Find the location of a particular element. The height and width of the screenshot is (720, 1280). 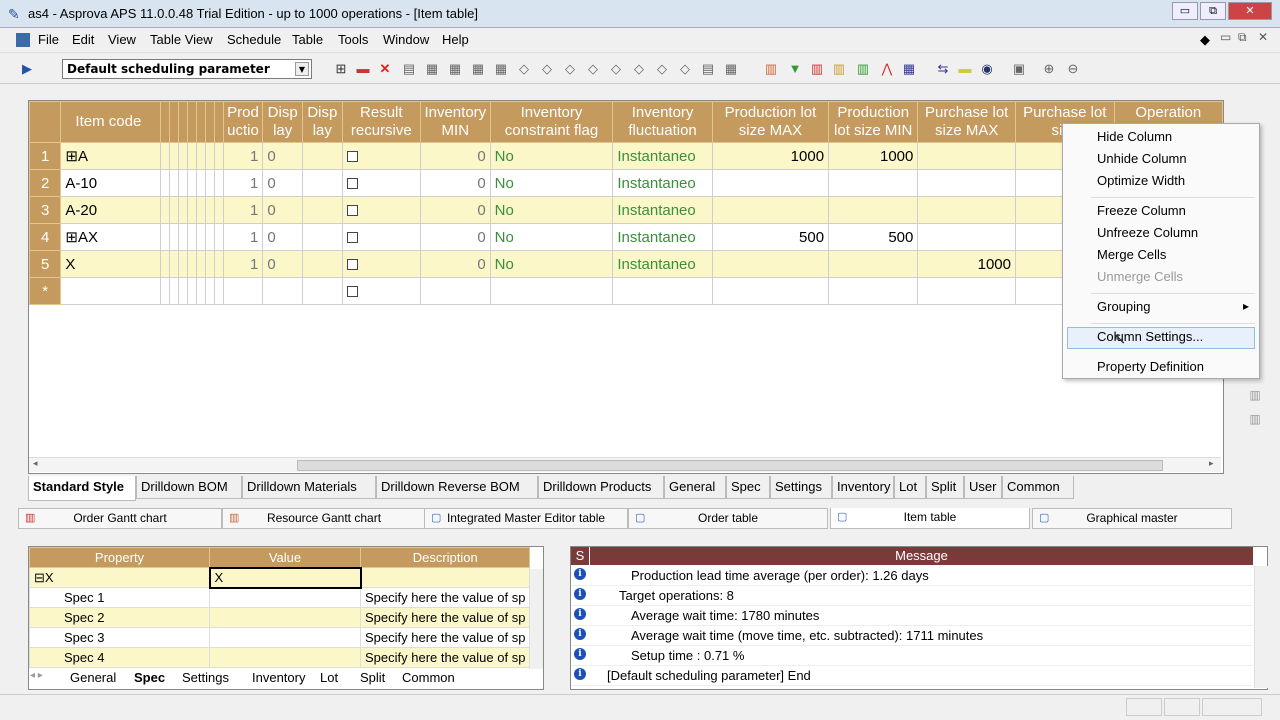

property-description-cell: Specify here the value of sp is located at coordinates (445, 657).